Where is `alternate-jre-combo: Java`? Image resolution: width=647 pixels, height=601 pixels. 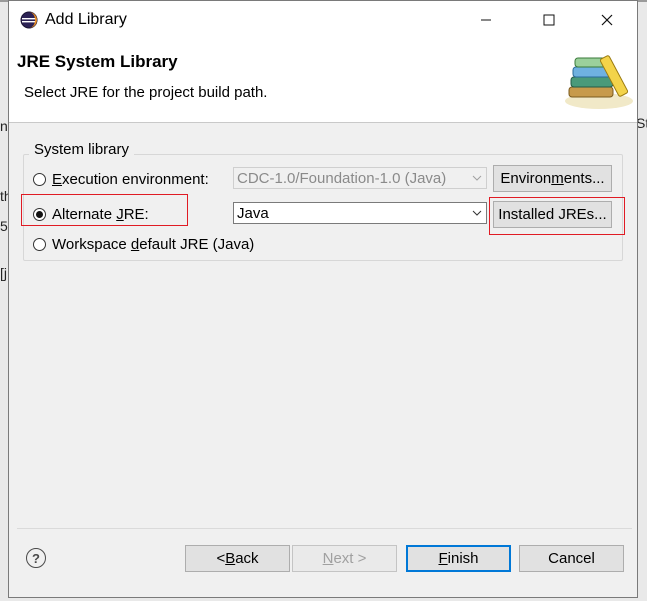 alternate-jre-combo: Java is located at coordinates (360, 213).